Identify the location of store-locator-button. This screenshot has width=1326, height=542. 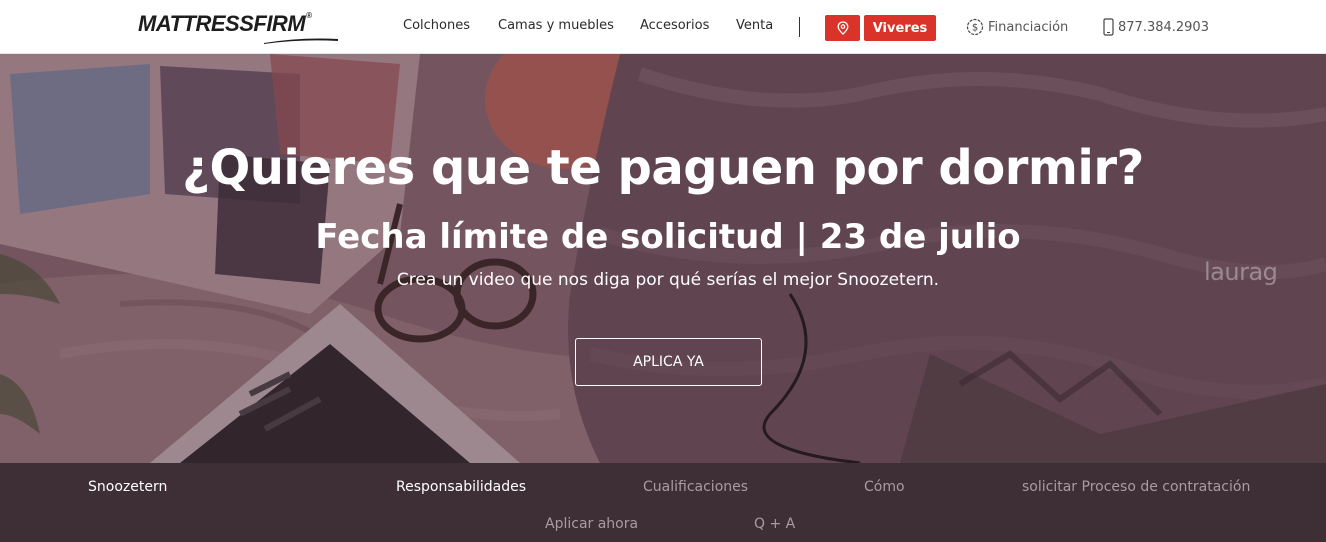
(842, 28).